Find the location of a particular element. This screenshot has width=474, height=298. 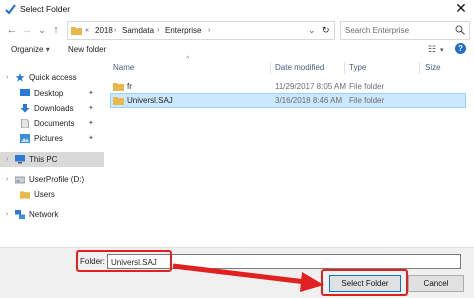

annotation-arrow is located at coordinates (248, 277).